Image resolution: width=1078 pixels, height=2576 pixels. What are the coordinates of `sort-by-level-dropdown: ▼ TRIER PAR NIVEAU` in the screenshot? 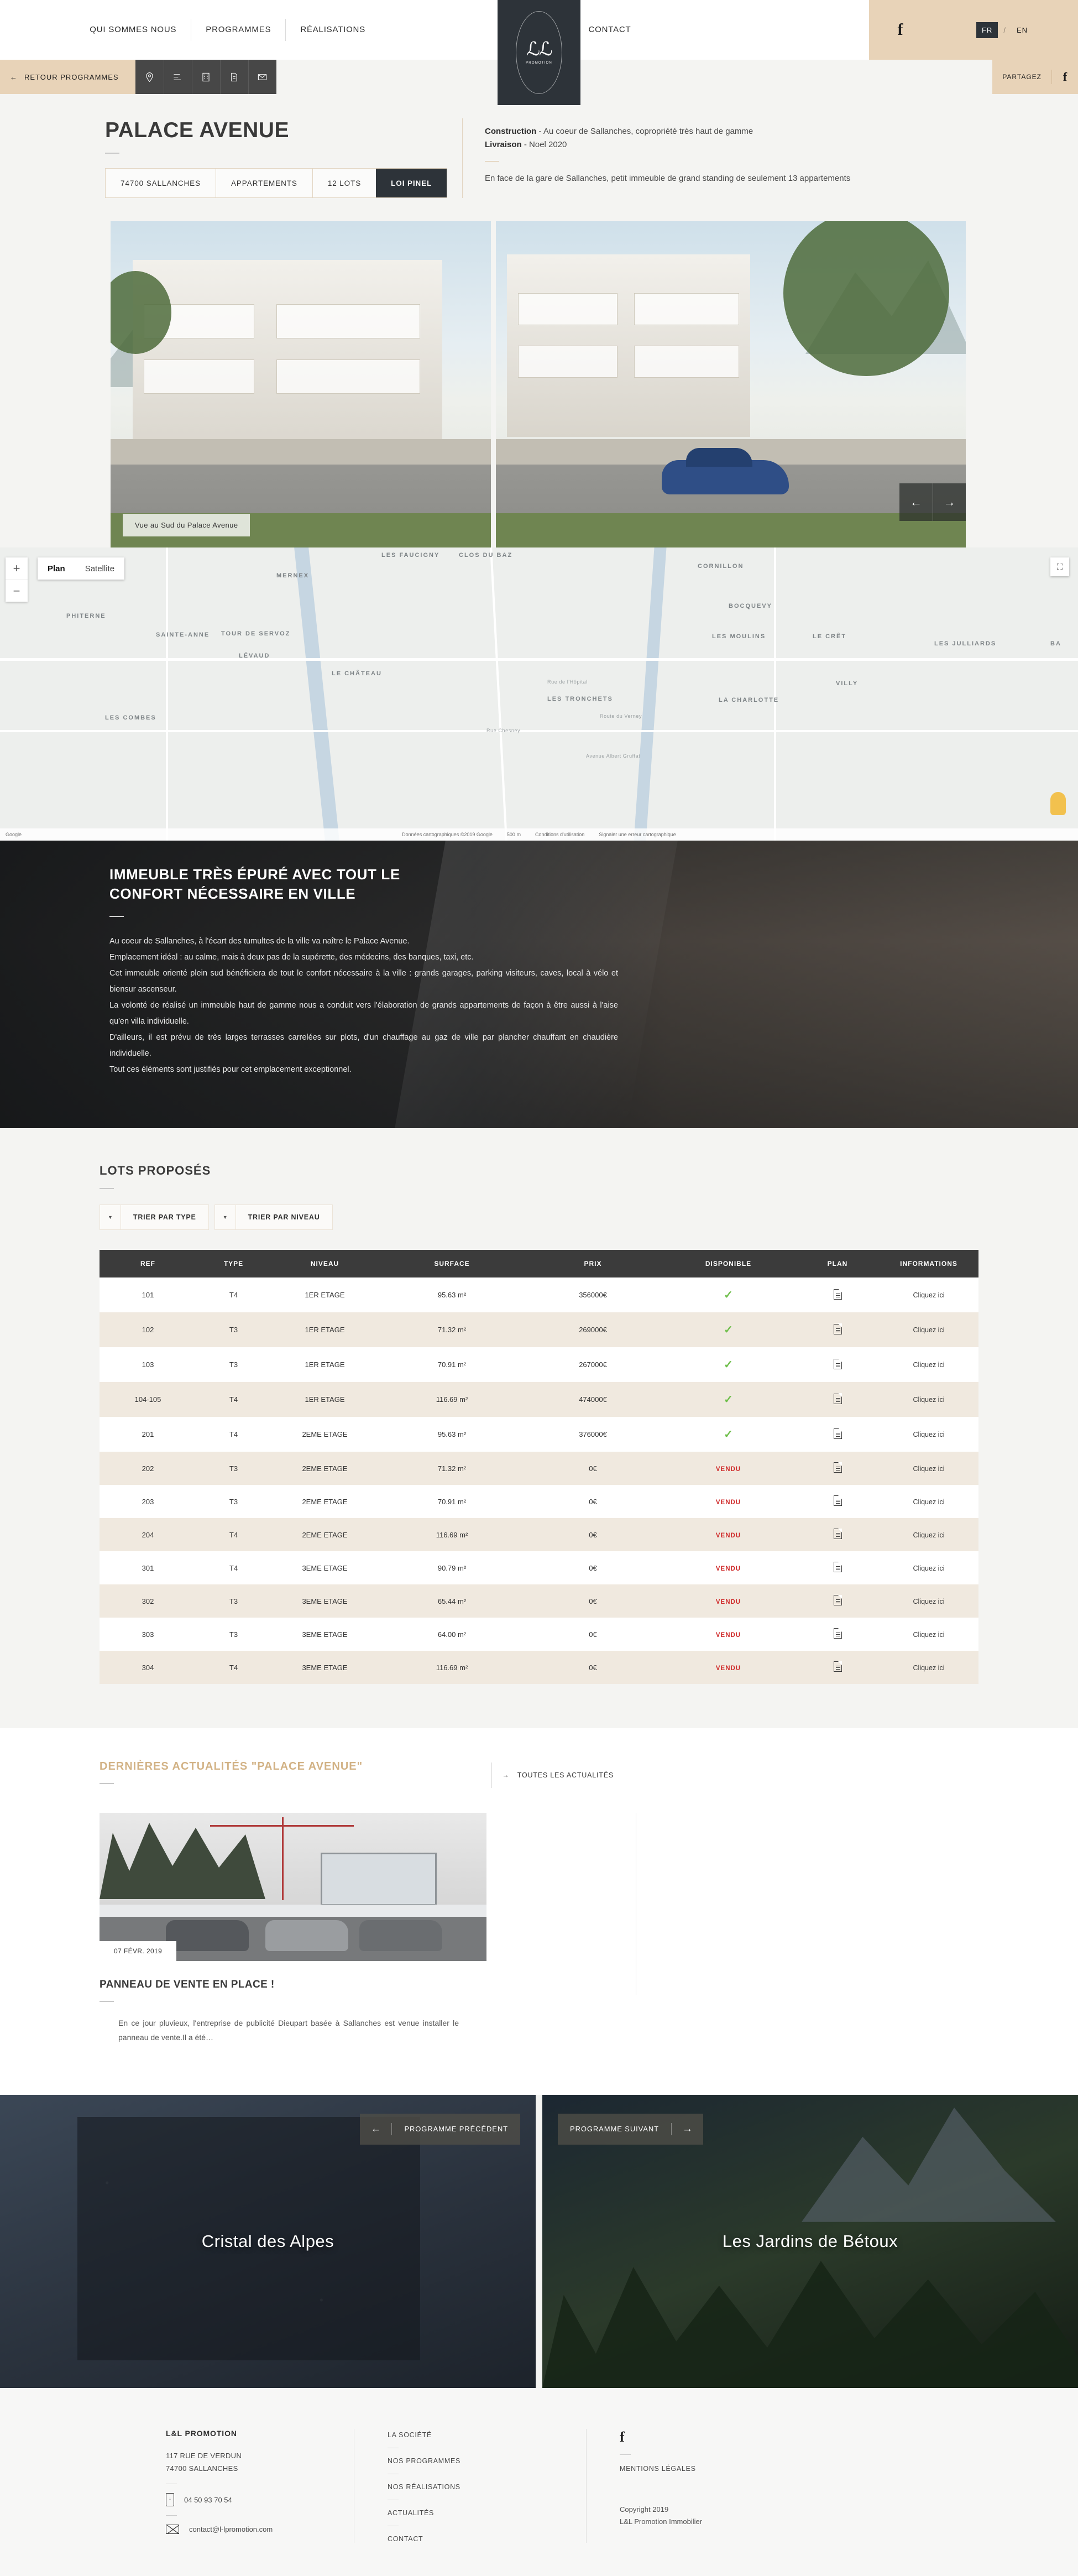 It's located at (273, 1217).